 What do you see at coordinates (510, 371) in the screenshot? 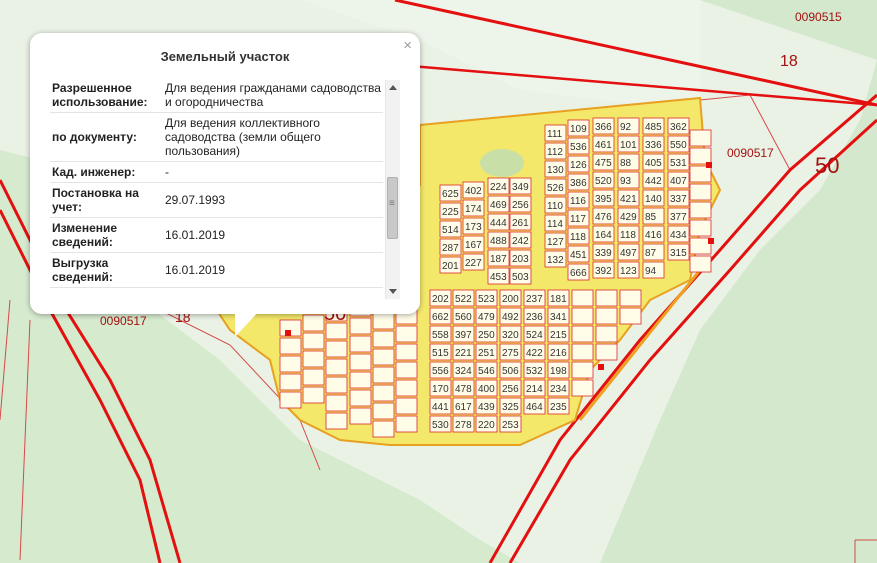
I see `plot-number-label: 506` at bounding box center [510, 371].